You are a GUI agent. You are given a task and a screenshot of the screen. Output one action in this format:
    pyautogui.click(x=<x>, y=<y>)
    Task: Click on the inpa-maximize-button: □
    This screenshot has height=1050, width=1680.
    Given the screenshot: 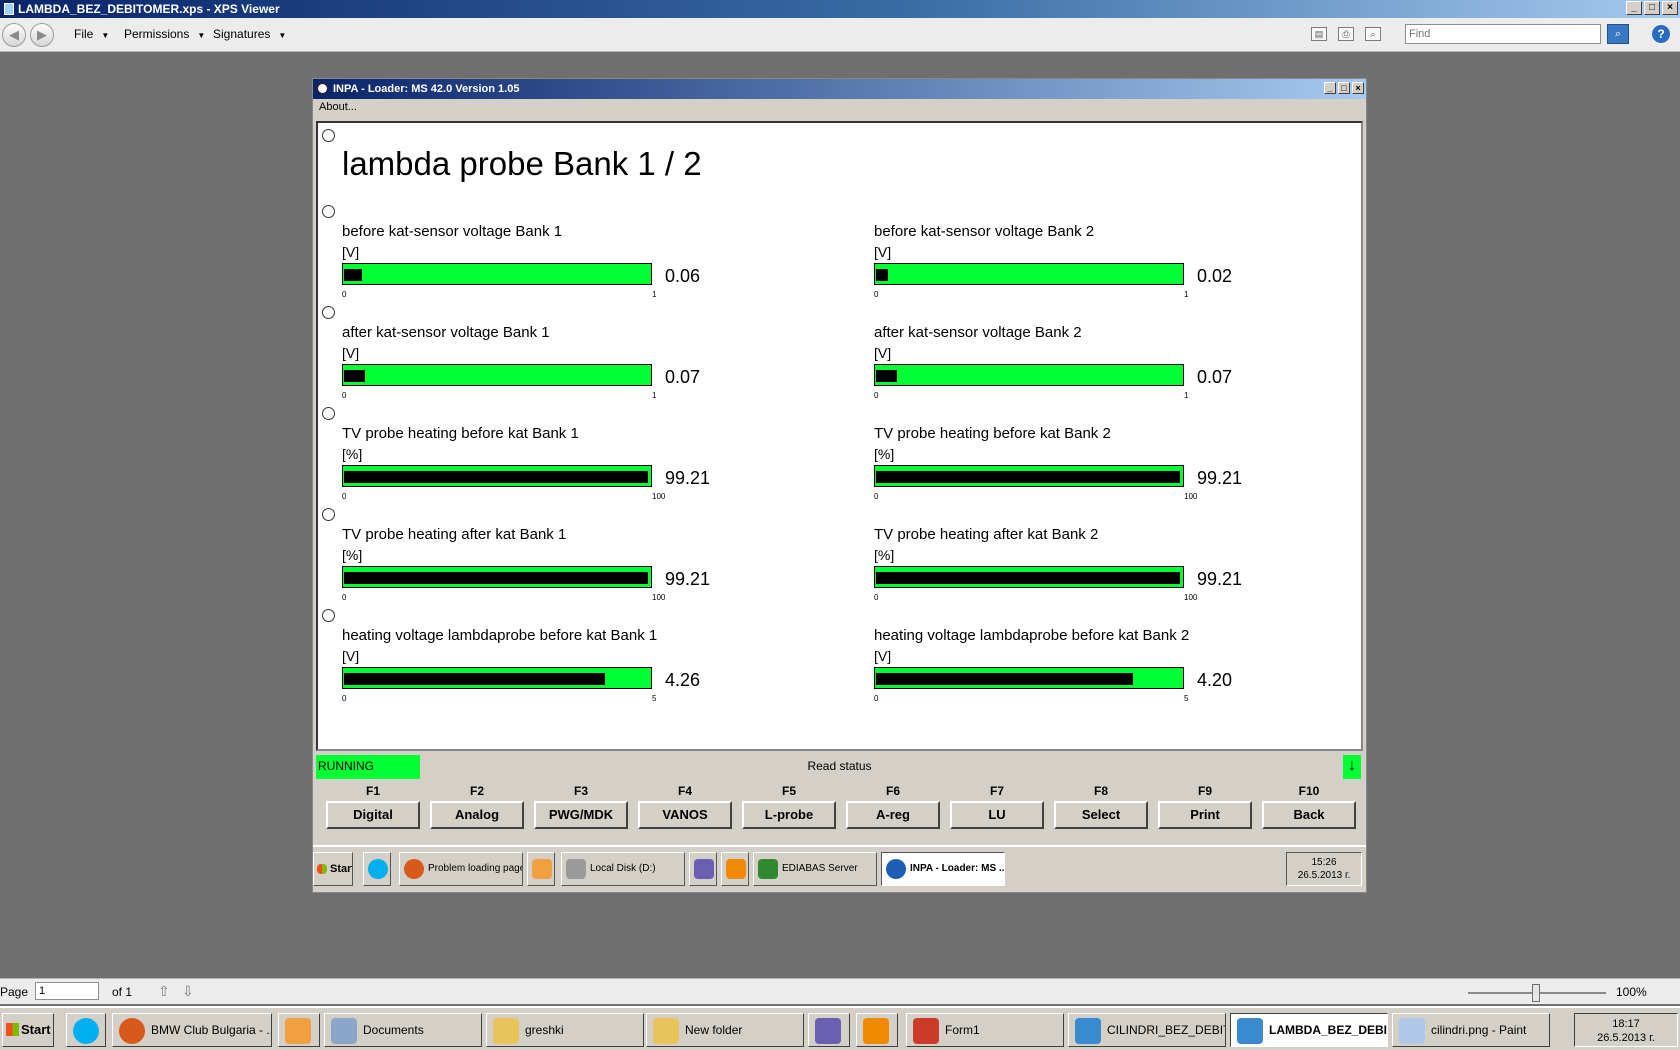 What is the action you would take?
    pyautogui.click(x=1344, y=88)
    